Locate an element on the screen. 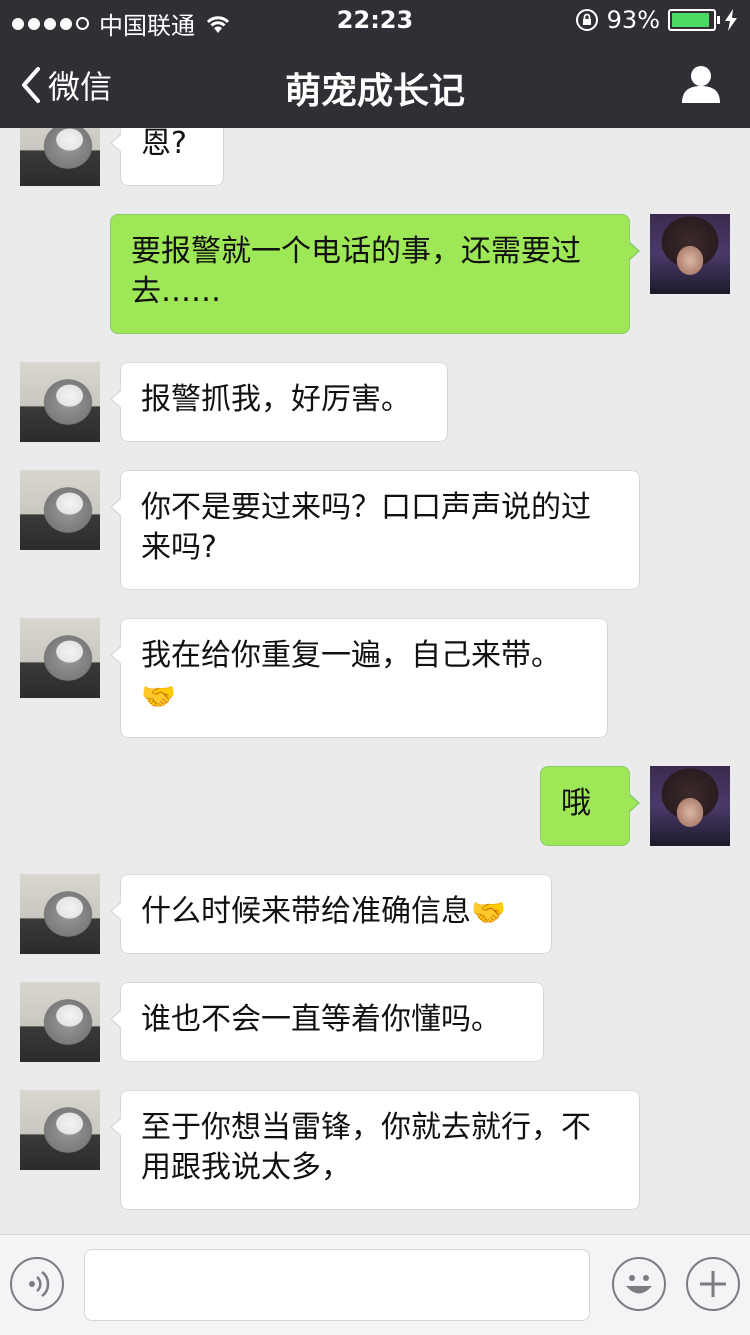 The width and height of the screenshot is (750, 1335). received-message-bubble: 至于你想当雷锋，你就去就行，不用跟我说太多， is located at coordinates (375, 1150).